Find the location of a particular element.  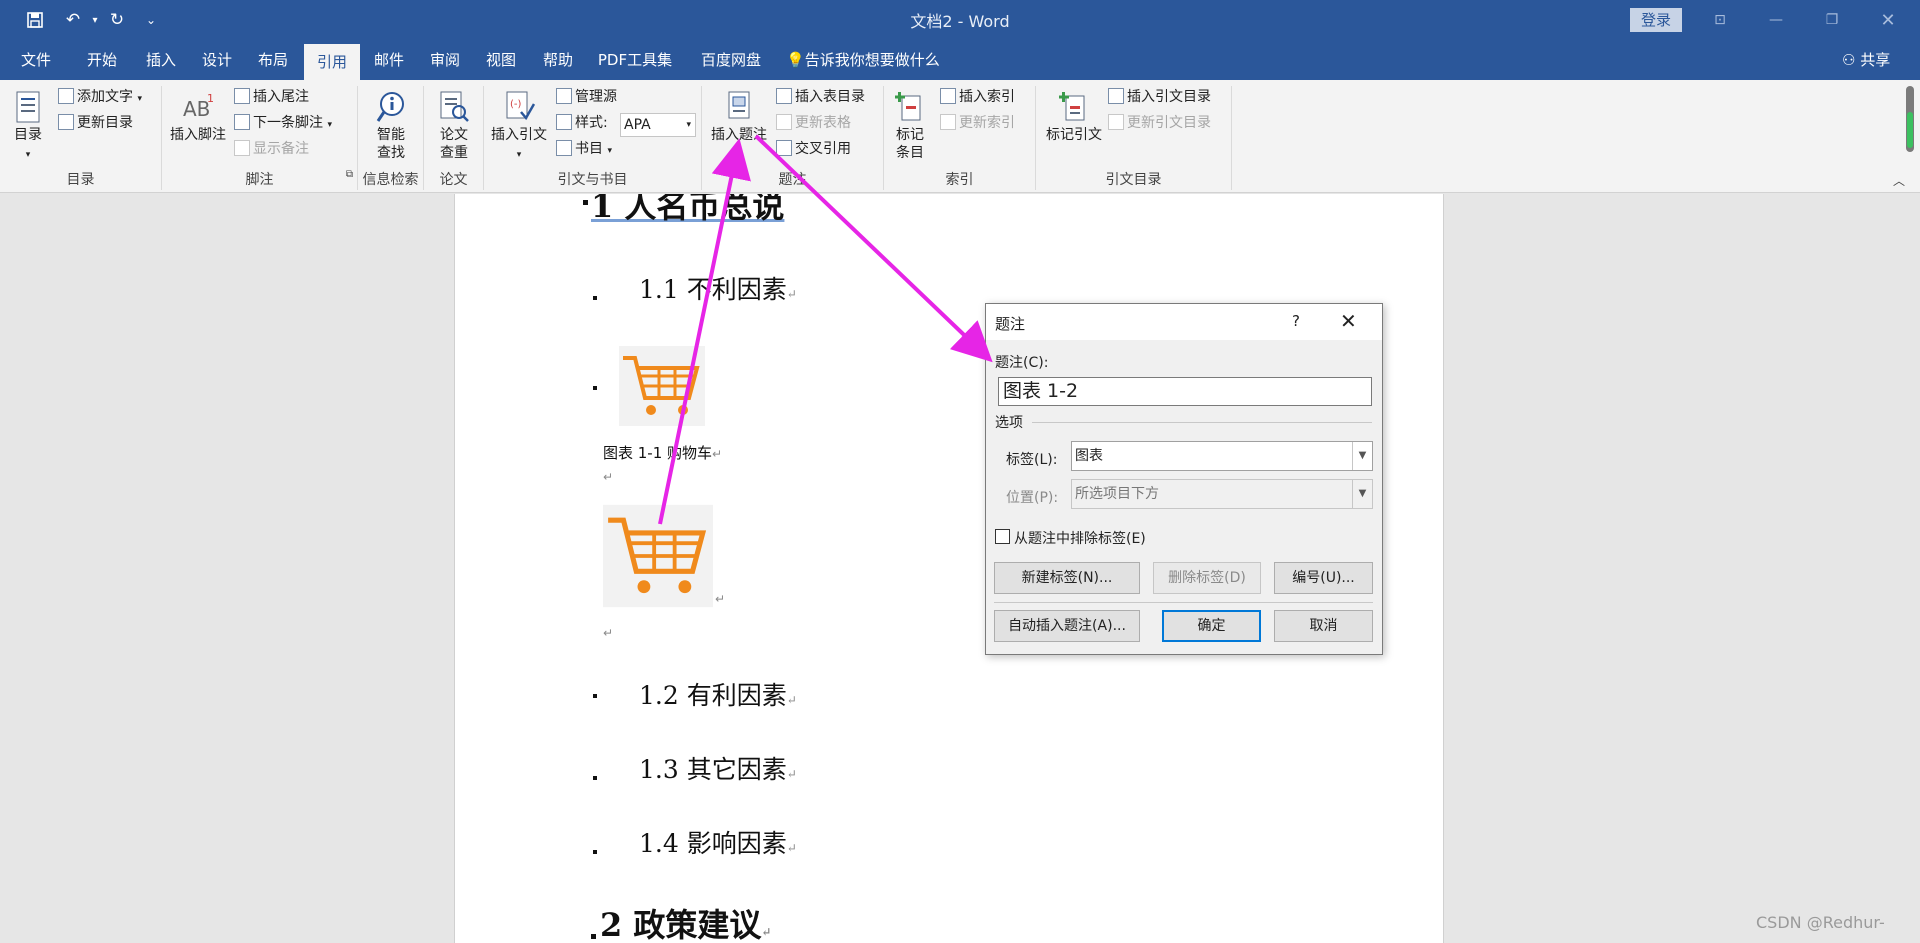

tab-insert: 插入 is located at coordinates (161, 60).